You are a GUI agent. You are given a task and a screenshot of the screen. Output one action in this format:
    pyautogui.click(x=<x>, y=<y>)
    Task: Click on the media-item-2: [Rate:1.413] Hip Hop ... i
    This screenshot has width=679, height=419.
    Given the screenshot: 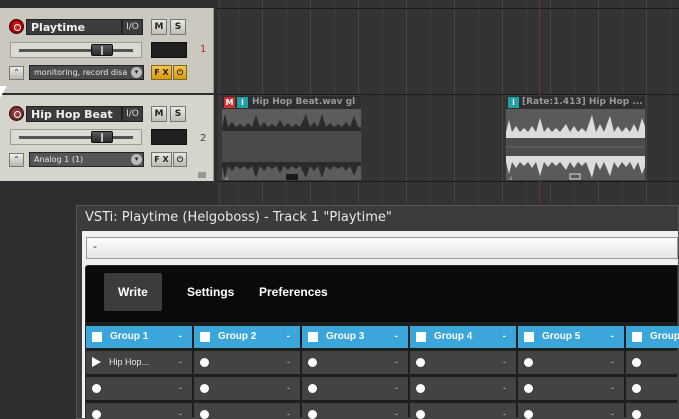 What is the action you would take?
    pyautogui.click(x=575, y=138)
    